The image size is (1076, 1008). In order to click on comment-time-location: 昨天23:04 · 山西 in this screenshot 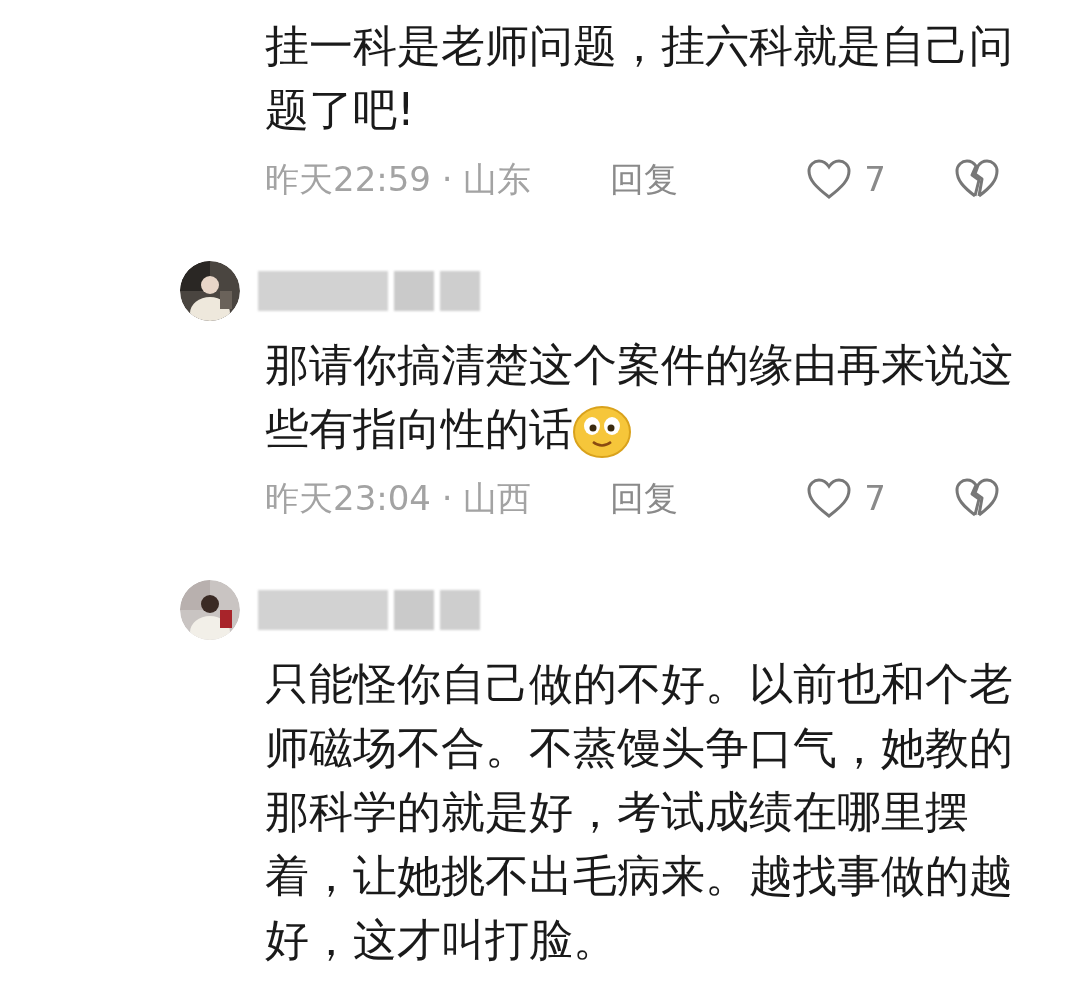, I will do `click(399, 498)`.